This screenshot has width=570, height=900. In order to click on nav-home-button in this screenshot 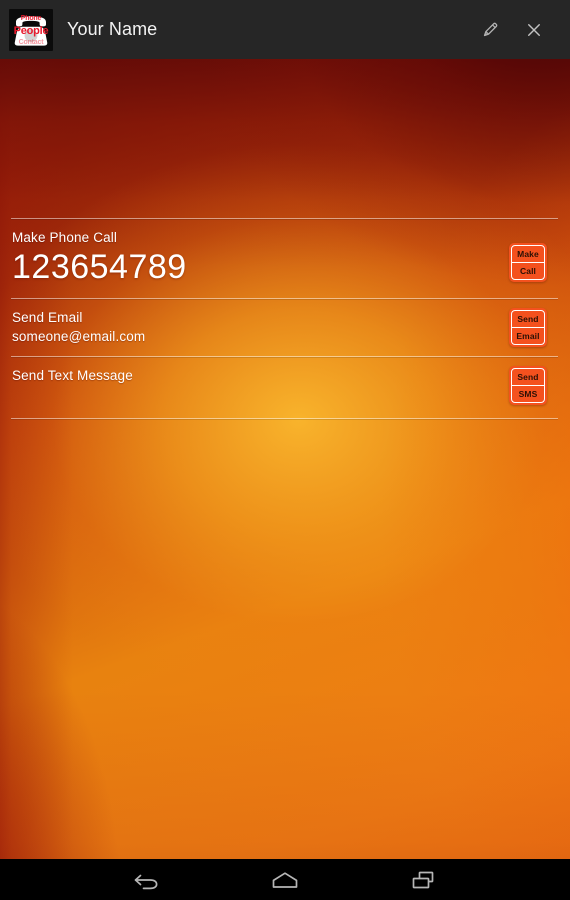, I will do `click(285, 879)`.